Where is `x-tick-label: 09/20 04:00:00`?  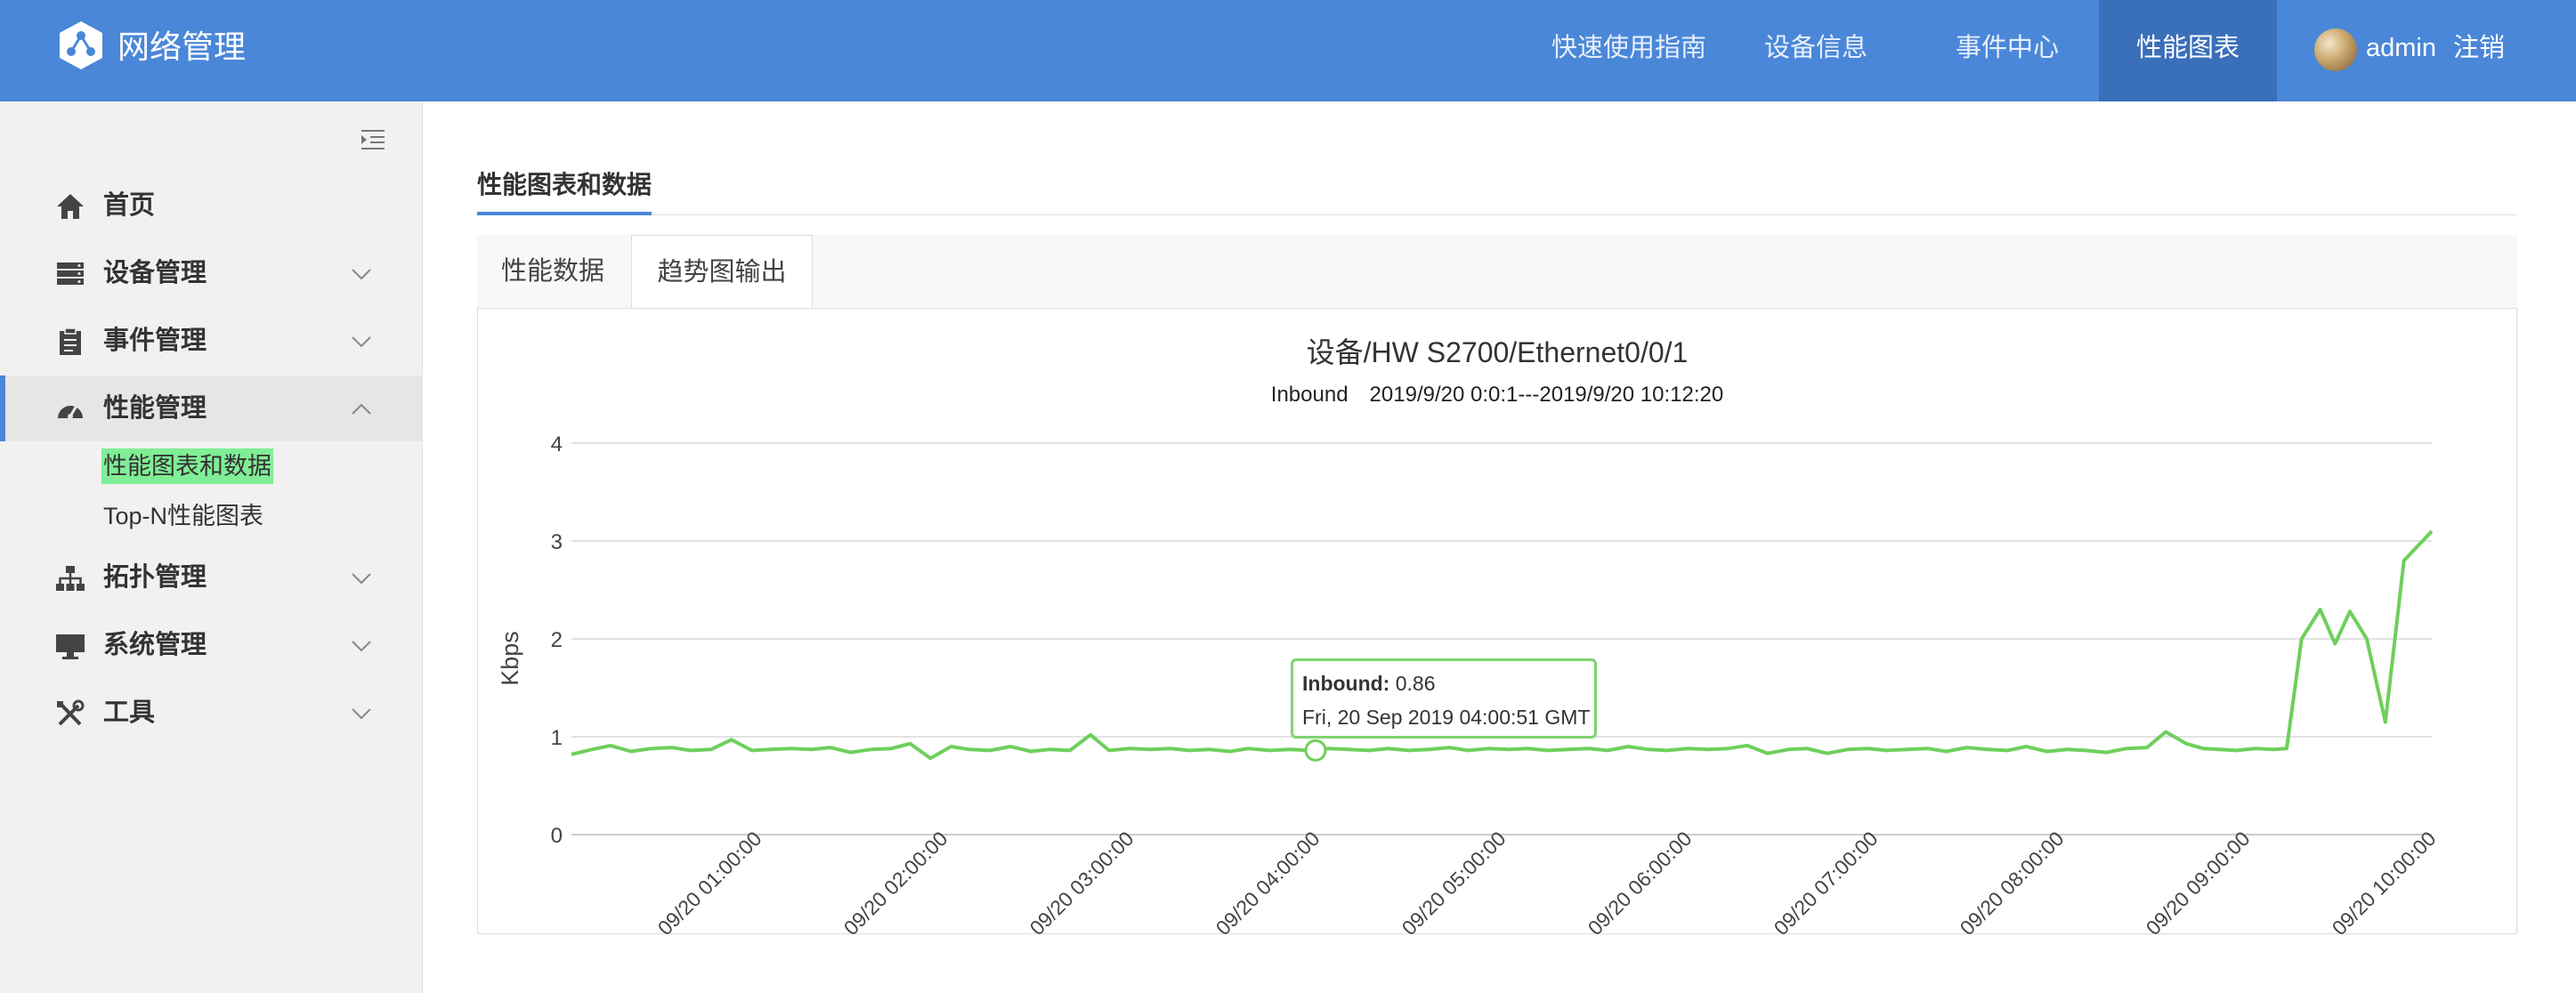 x-tick-label: 09/20 04:00:00 is located at coordinates (1267, 883).